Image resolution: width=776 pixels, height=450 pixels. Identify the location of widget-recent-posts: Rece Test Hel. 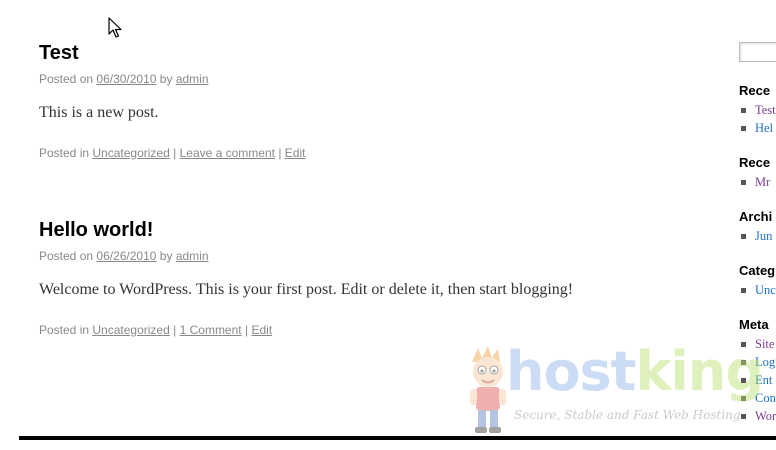
(757, 110).